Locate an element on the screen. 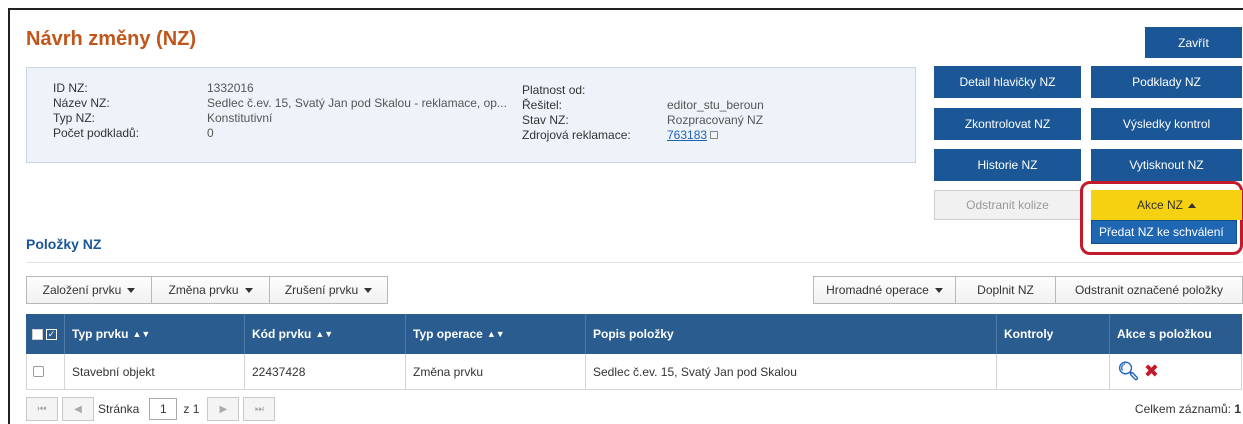 The height and width of the screenshot is (424, 1243). info-value-type: Konstitutivní is located at coordinates (240, 118).